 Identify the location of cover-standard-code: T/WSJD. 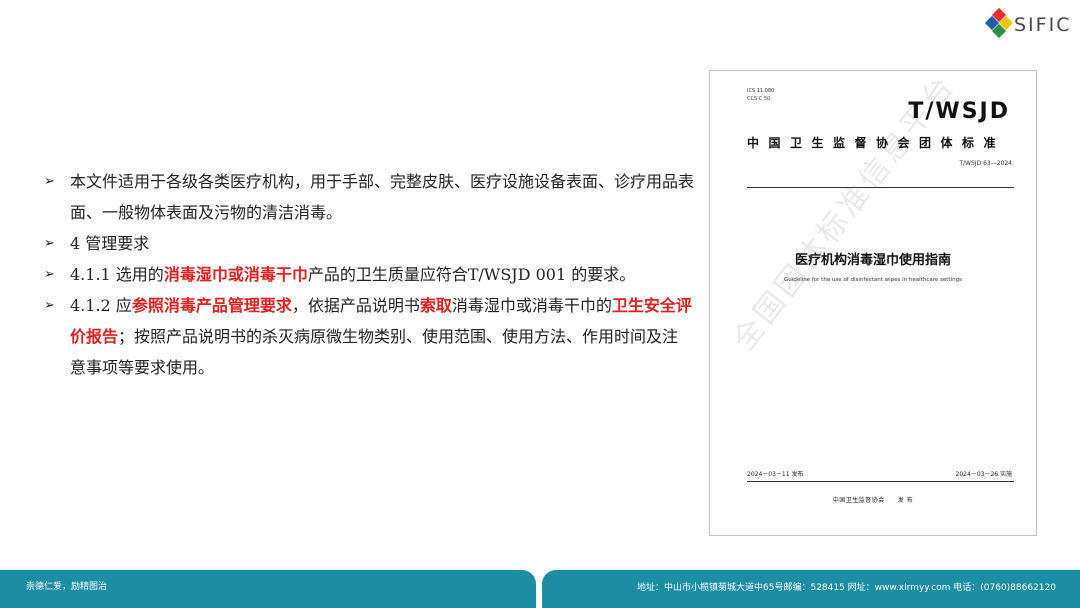
(959, 111).